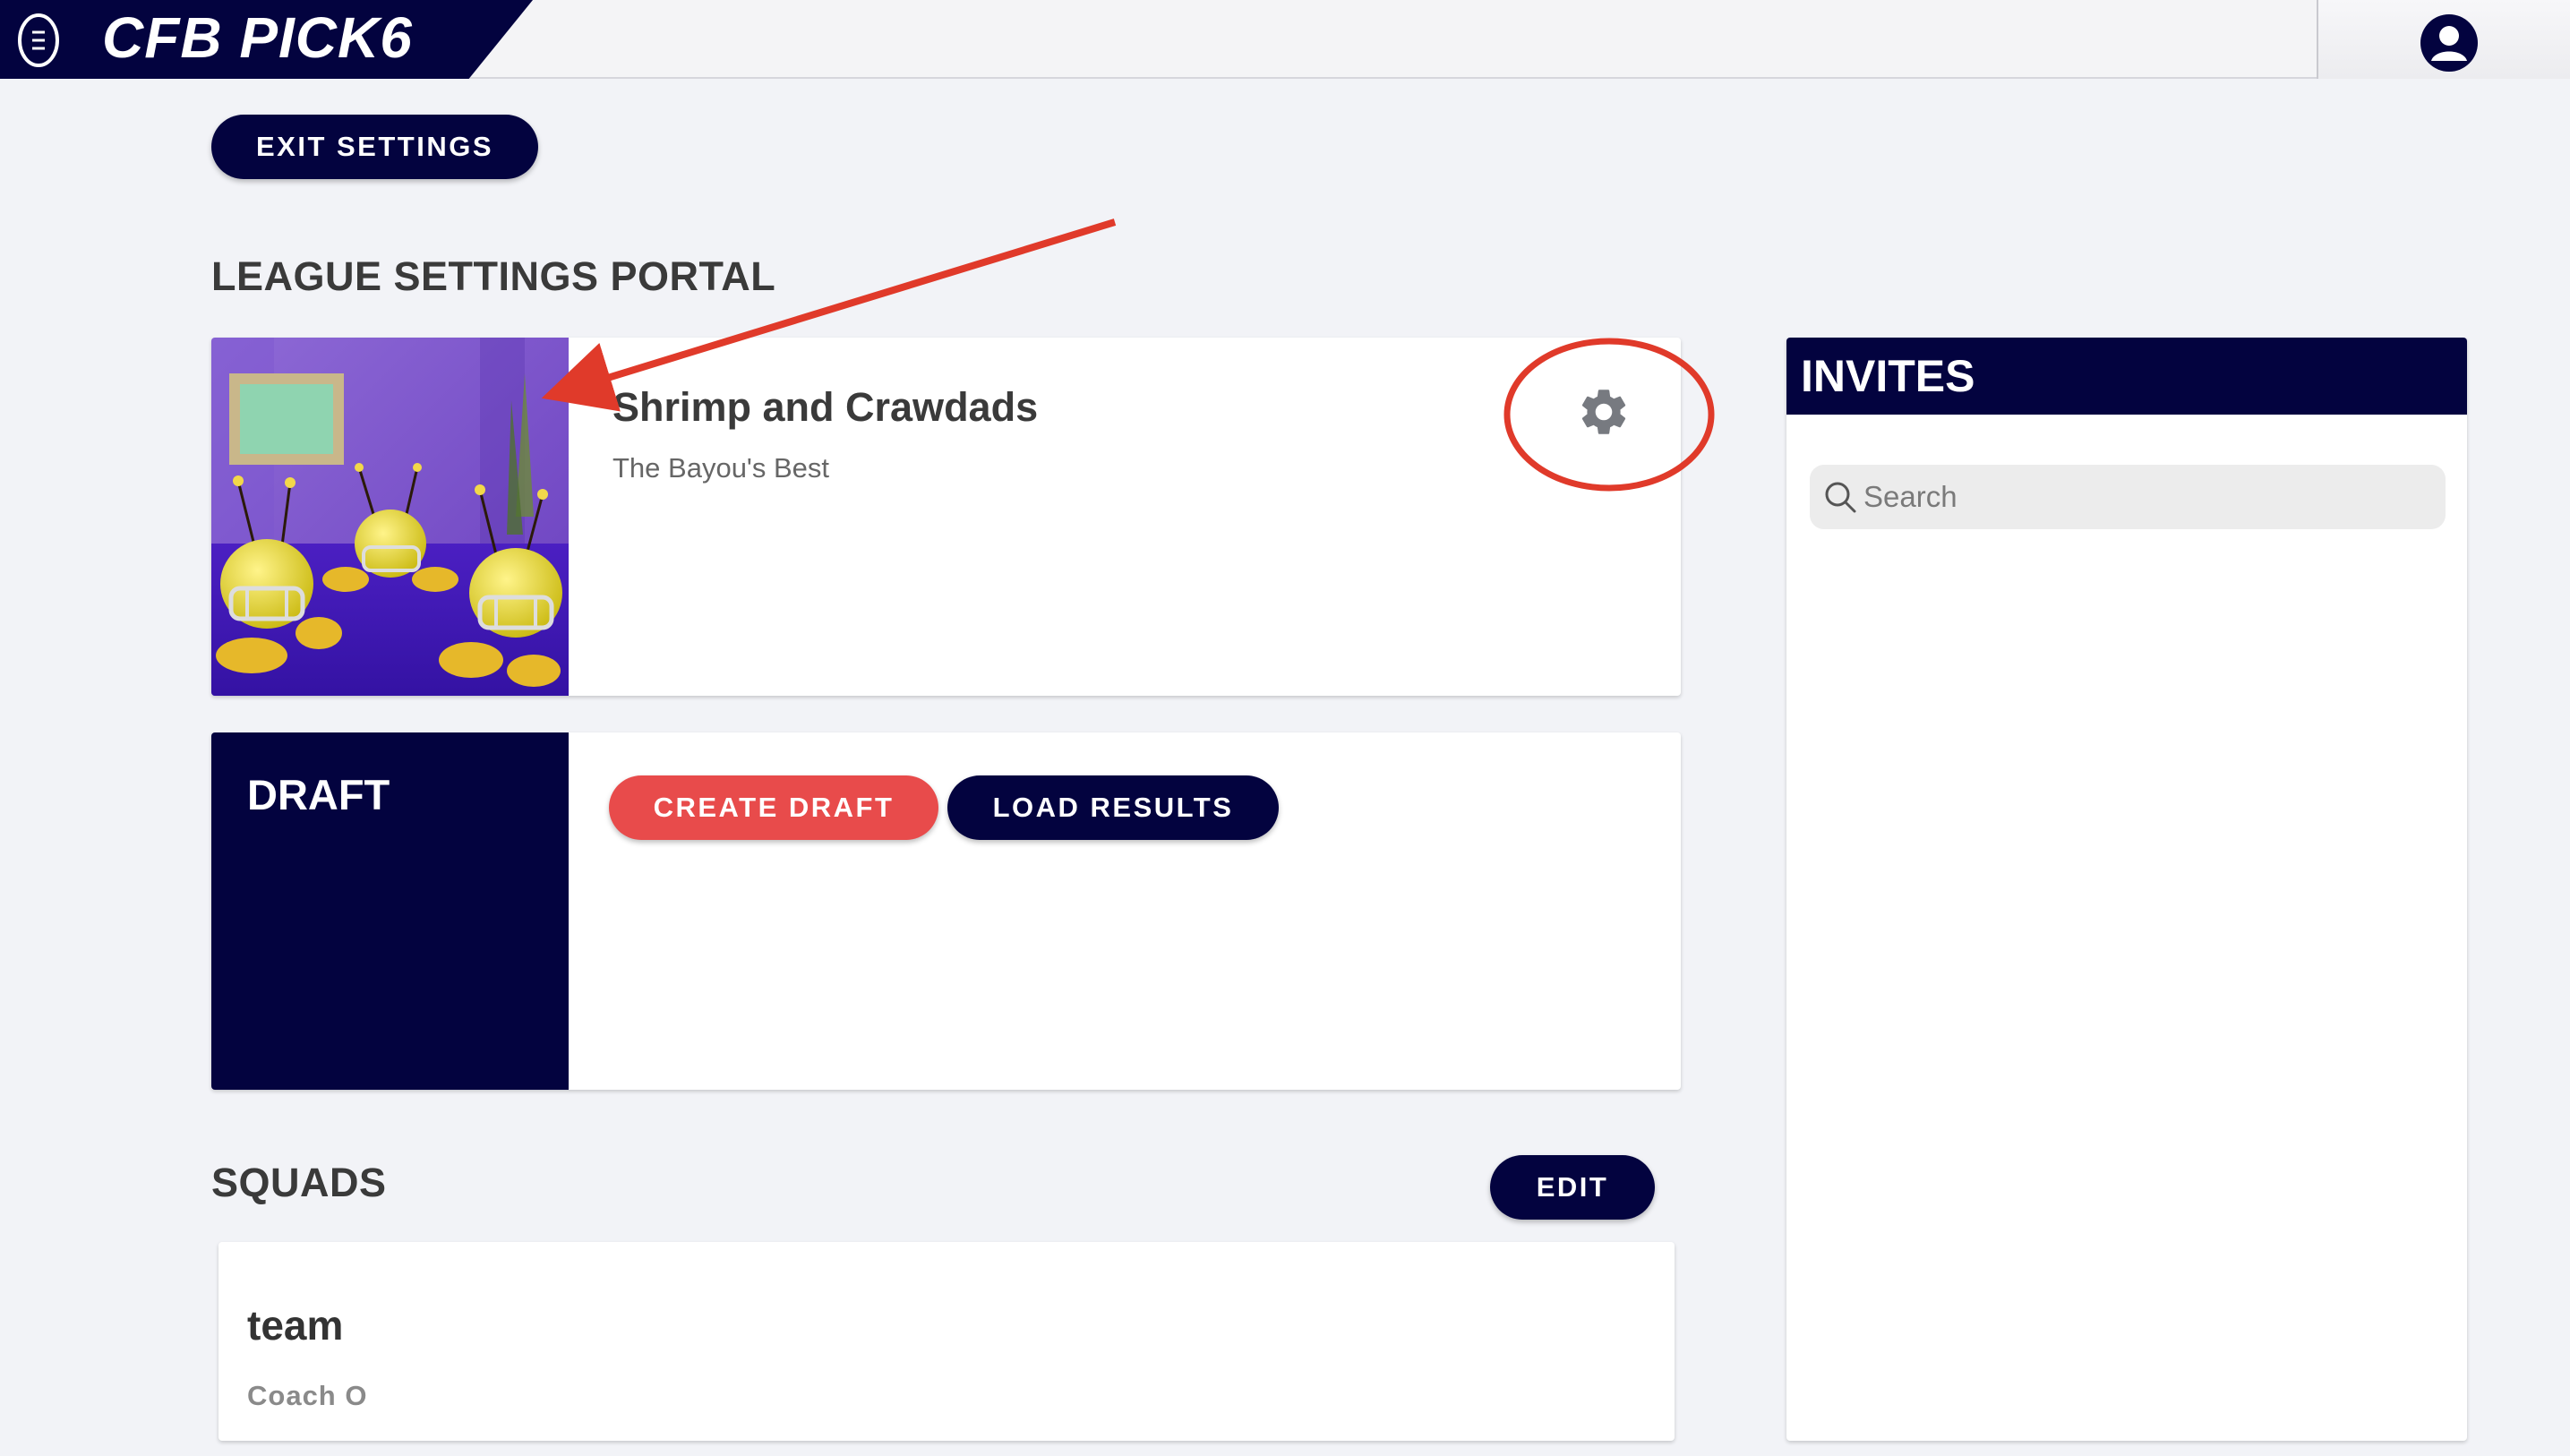 The image size is (2570, 1456). I want to click on squad-card: team Coach O, so click(946, 1341).